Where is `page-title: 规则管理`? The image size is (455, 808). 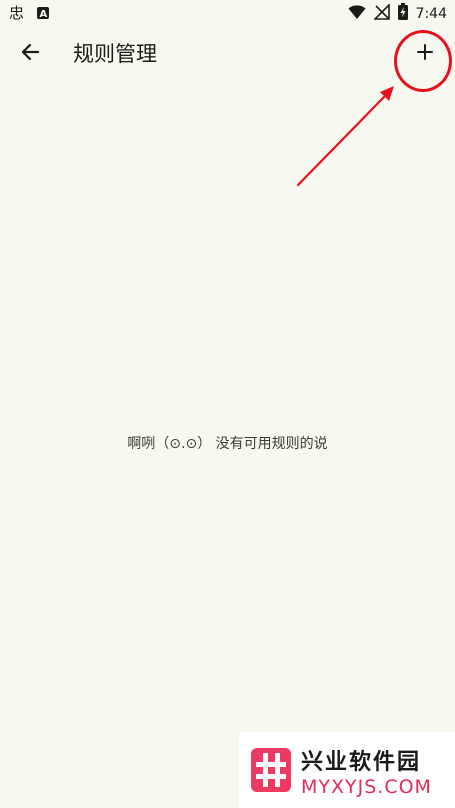 page-title: 规则管理 is located at coordinates (115, 54).